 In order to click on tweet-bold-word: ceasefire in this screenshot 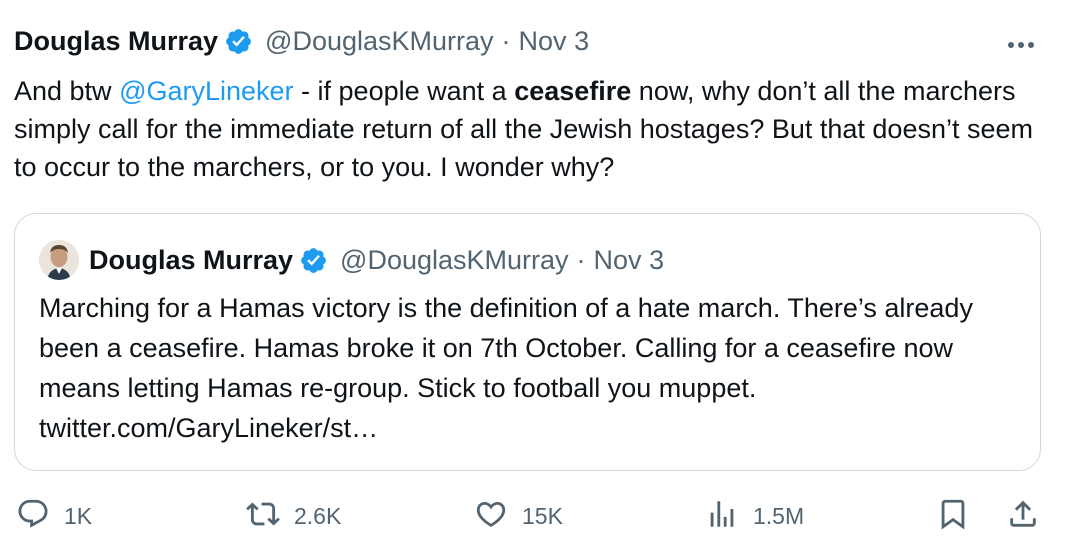, I will do `click(573, 91)`.